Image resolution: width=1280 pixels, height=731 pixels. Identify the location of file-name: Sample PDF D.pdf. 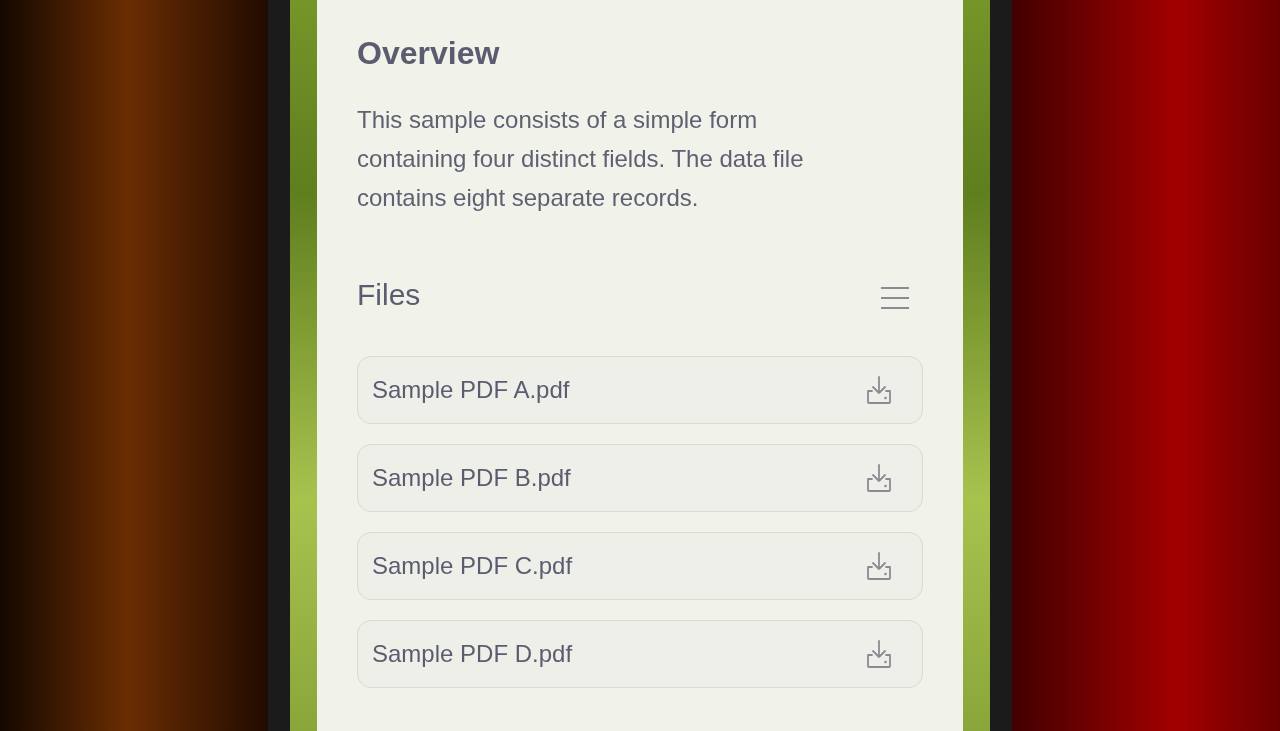
(472, 654).